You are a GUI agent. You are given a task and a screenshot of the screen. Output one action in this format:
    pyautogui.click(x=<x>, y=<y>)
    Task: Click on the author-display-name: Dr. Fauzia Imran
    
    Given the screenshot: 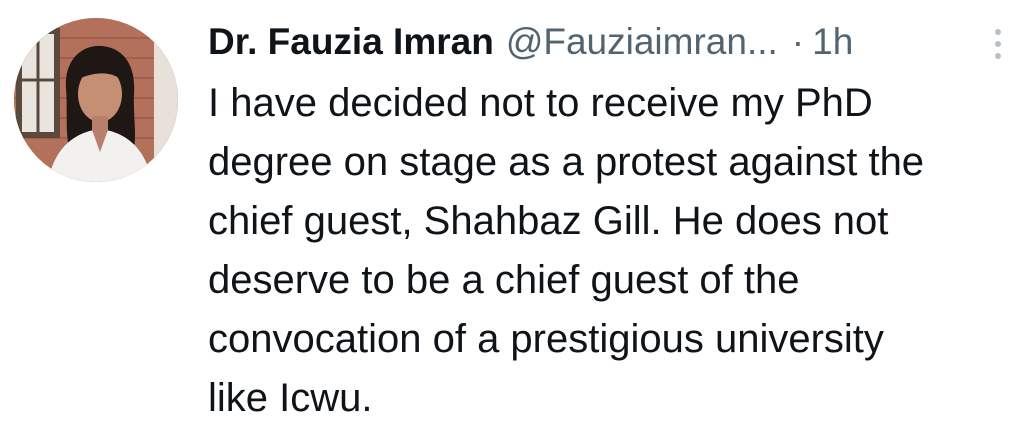 What is the action you would take?
    pyautogui.click(x=351, y=42)
    